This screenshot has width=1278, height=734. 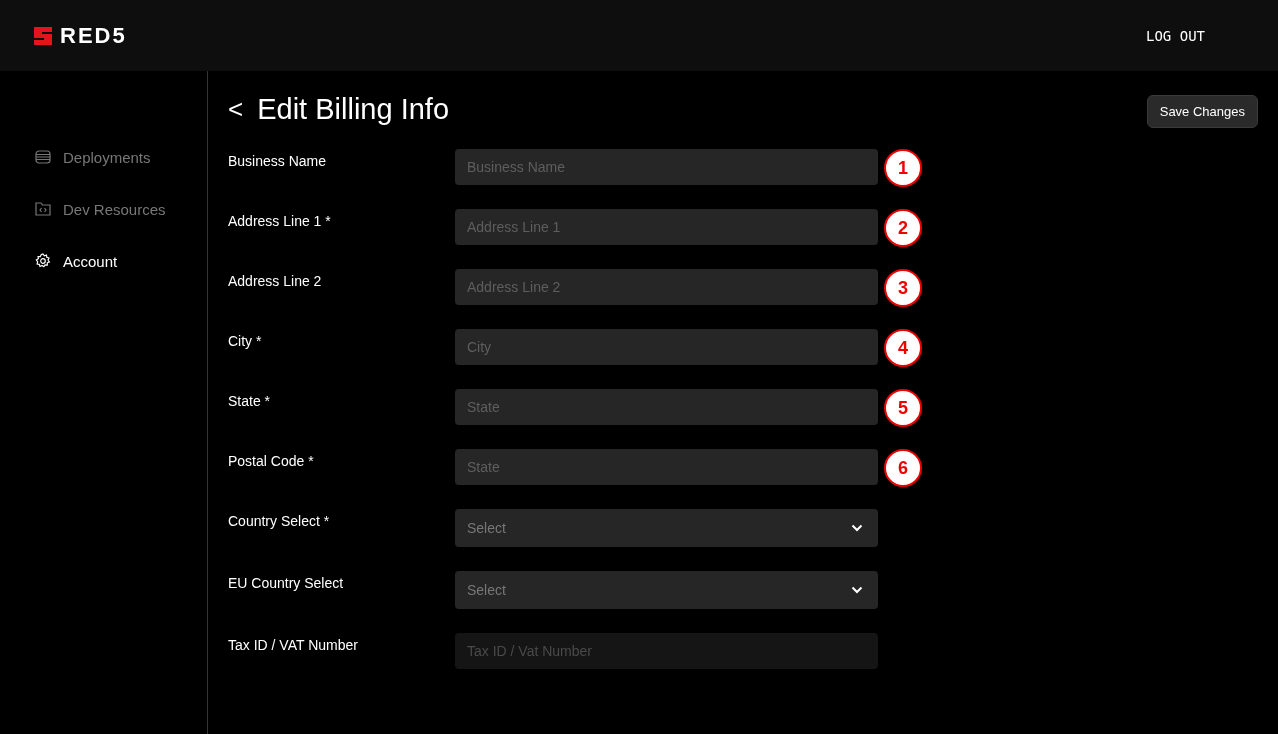 What do you see at coordinates (279, 520) in the screenshot?
I see `field-label: Country Select *` at bounding box center [279, 520].